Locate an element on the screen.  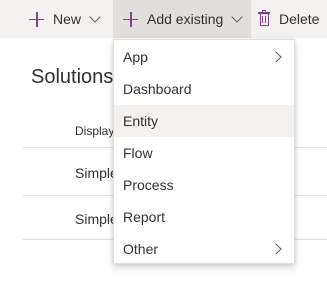
column-header-display-name: Display is located at coordinates (94, 131).